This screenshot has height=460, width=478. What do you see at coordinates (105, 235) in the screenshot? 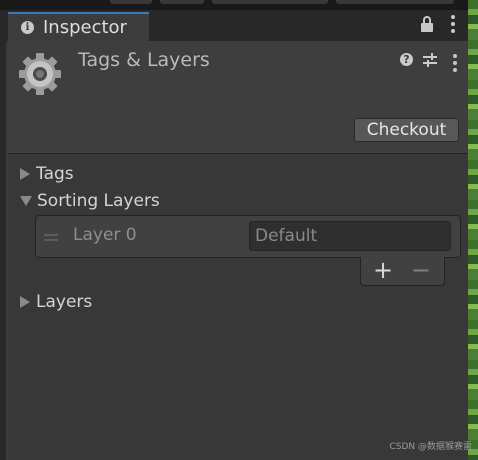
I see `layer-name-label: Layer 0` at bounding box center [105, 235].